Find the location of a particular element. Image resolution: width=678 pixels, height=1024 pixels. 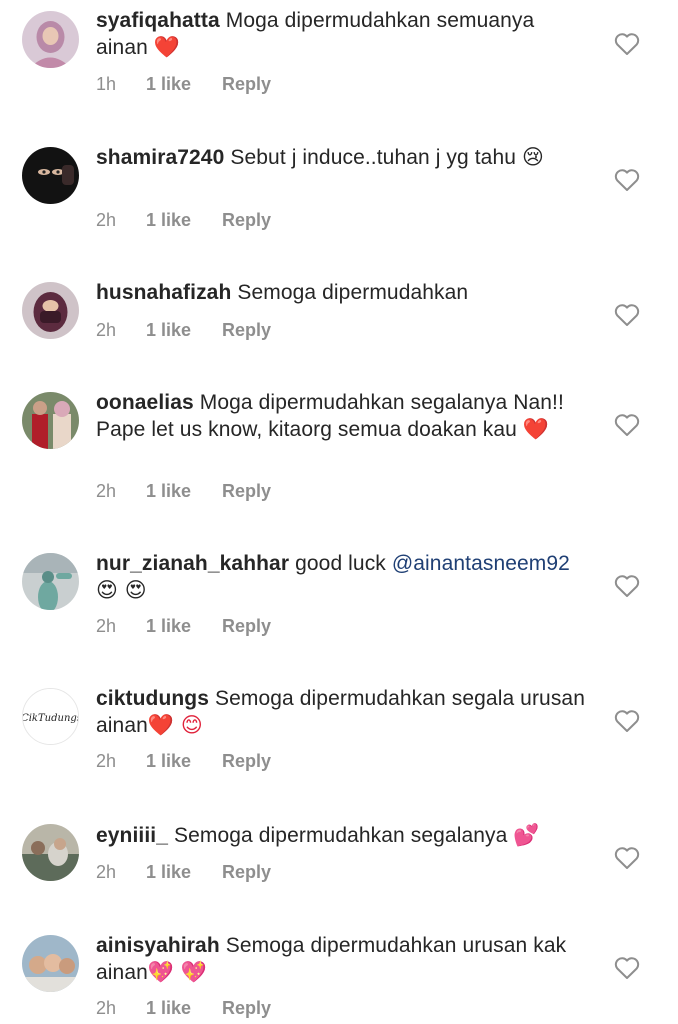

avatar: CikTudungs is located at coordinates (50, 716).